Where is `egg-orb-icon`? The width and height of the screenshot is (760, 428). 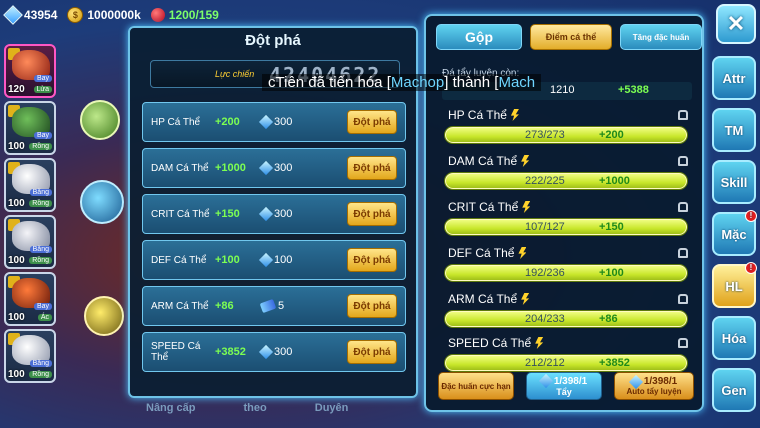 egg-orb-icon is located at coordinates (104, 316).